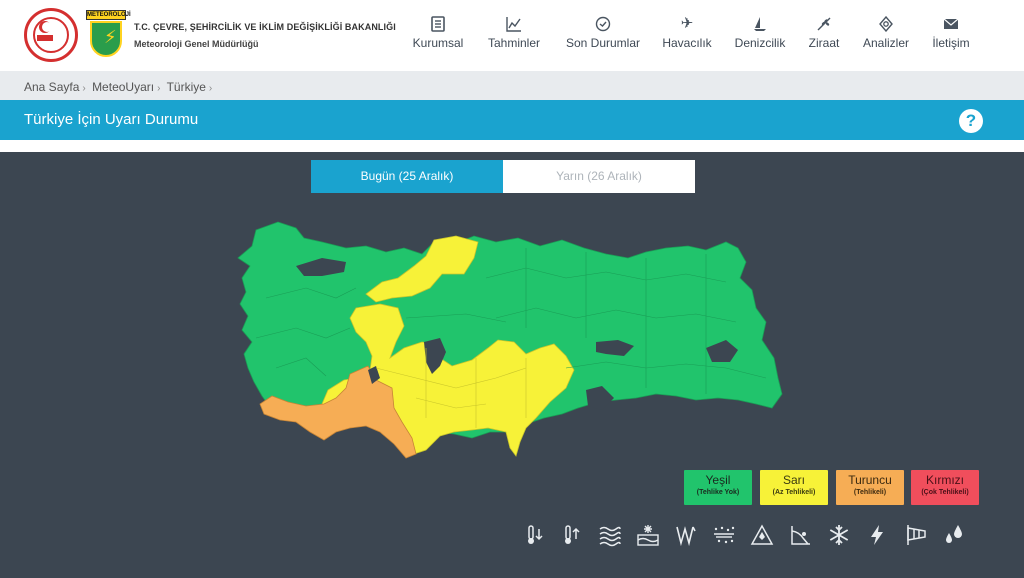 The image size is (1024, 578). Describe the element at coordinates (438, 25) in the screenshot. I see `document-icon` at that location.